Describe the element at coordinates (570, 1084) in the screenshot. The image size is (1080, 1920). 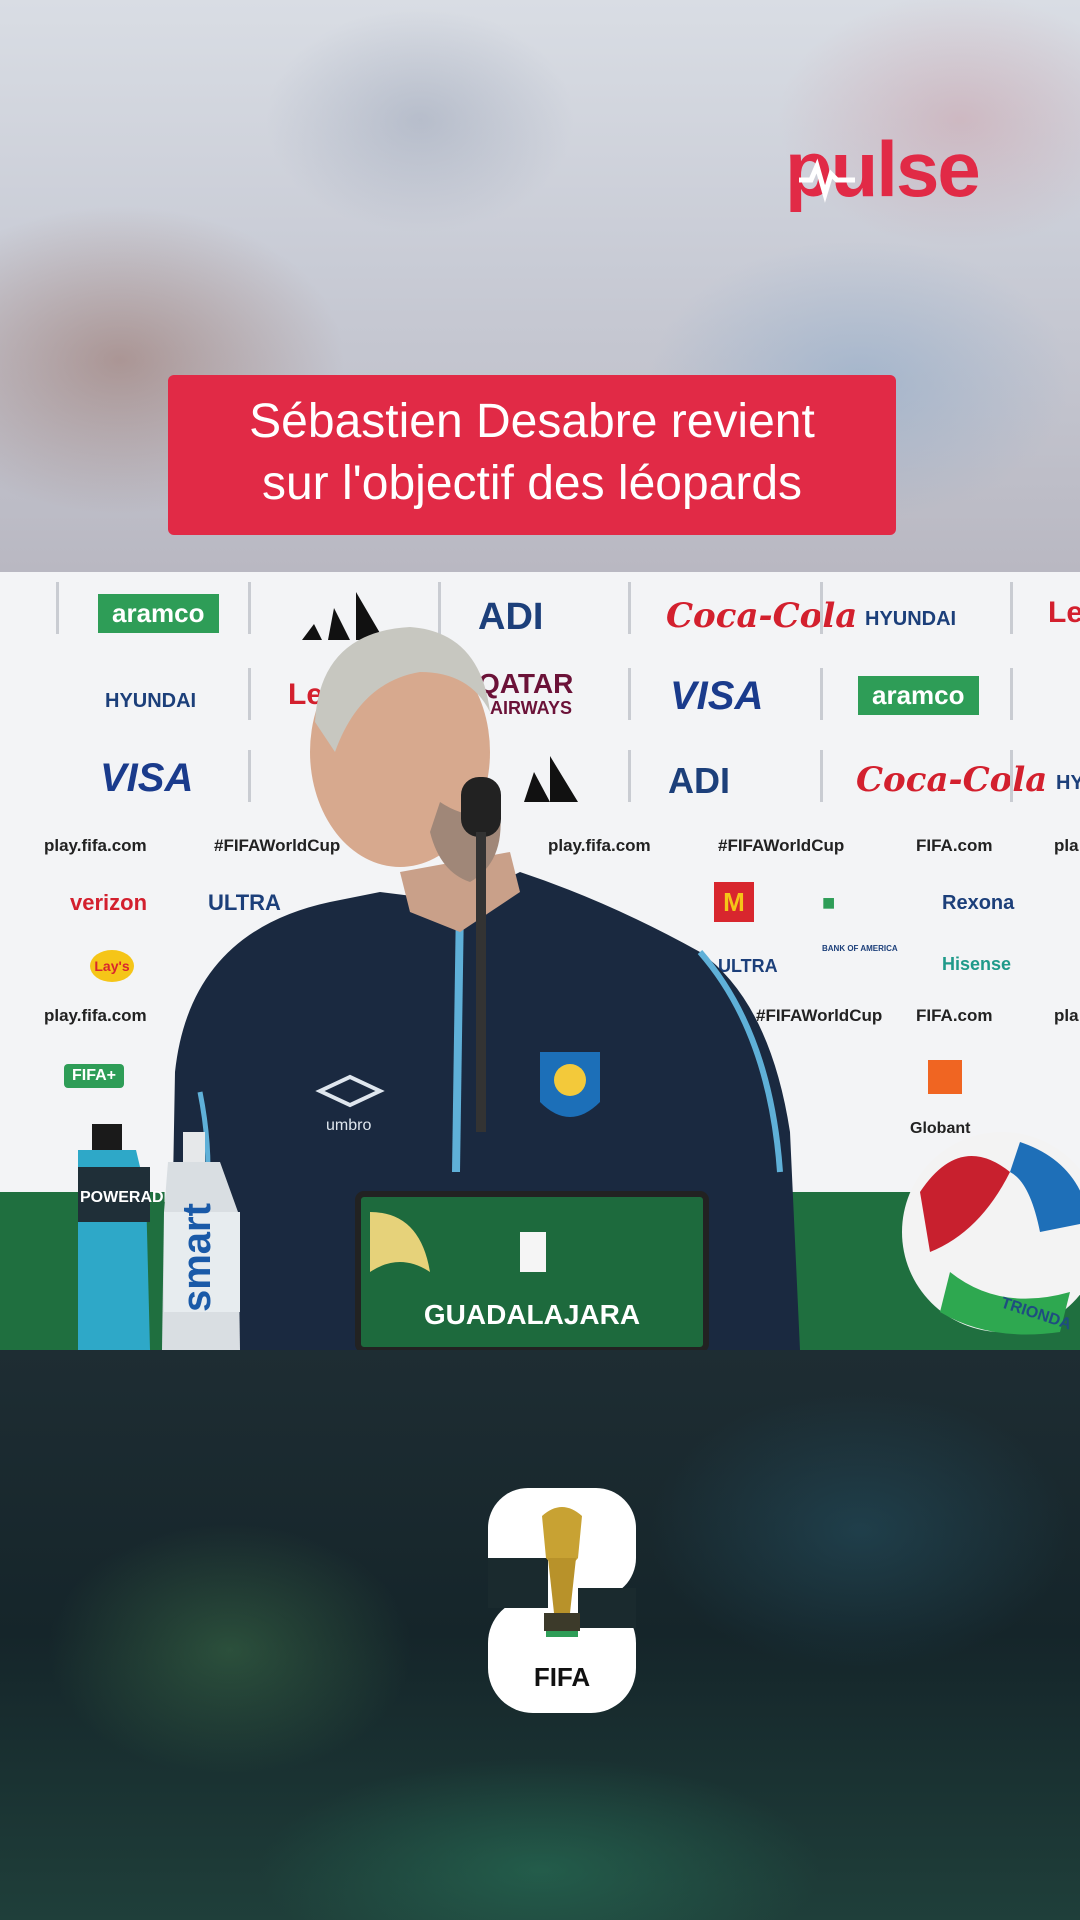
I see `team-crest-icon` at that location.